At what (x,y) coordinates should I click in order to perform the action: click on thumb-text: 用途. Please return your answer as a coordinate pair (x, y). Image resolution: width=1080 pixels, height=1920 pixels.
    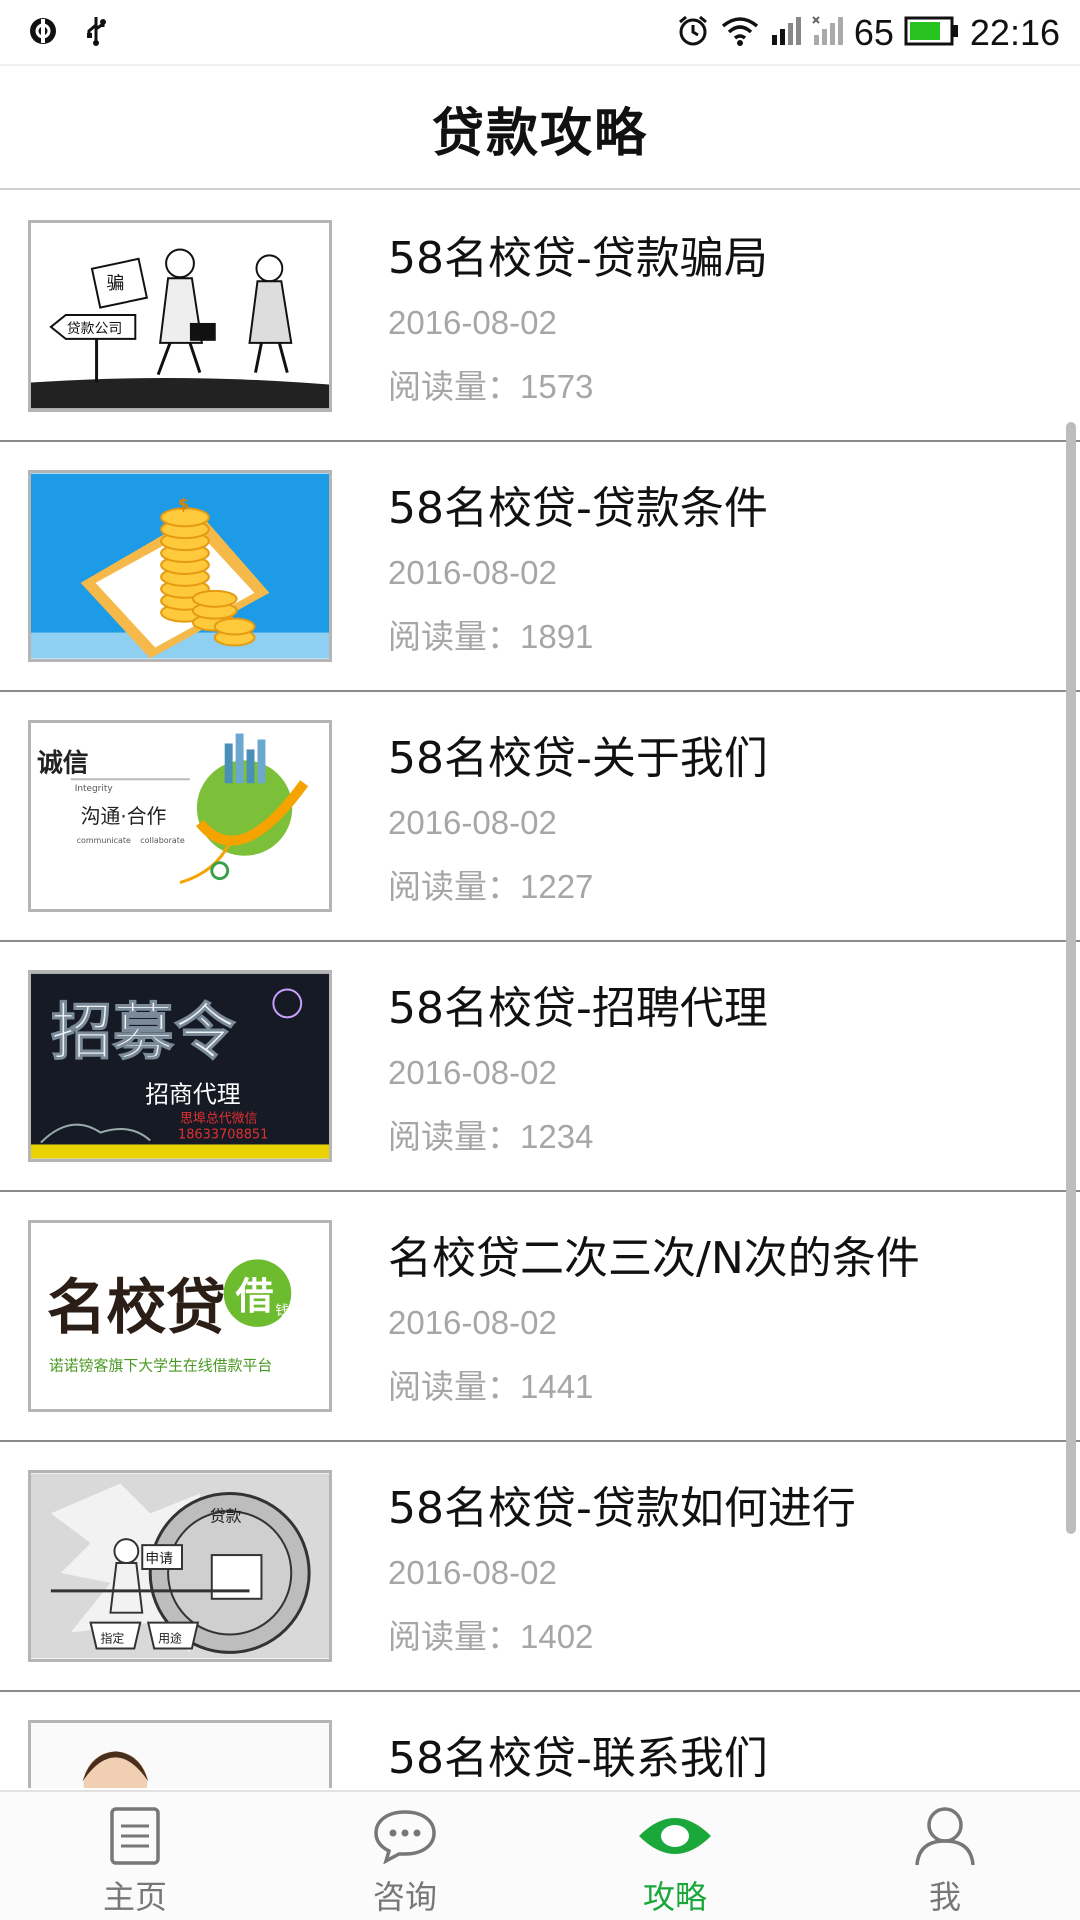
    Looking at the image, I should click on (170, 1638).